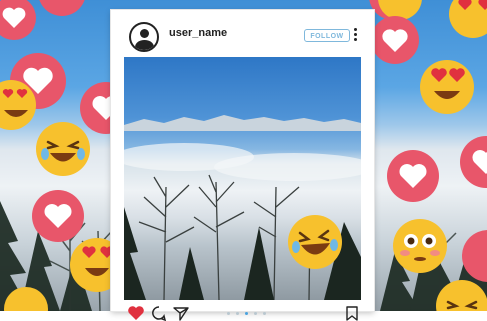 Image resolution: width=487 pixels, height=321 pixels. I want to click on send-icon, so click(181, 313).